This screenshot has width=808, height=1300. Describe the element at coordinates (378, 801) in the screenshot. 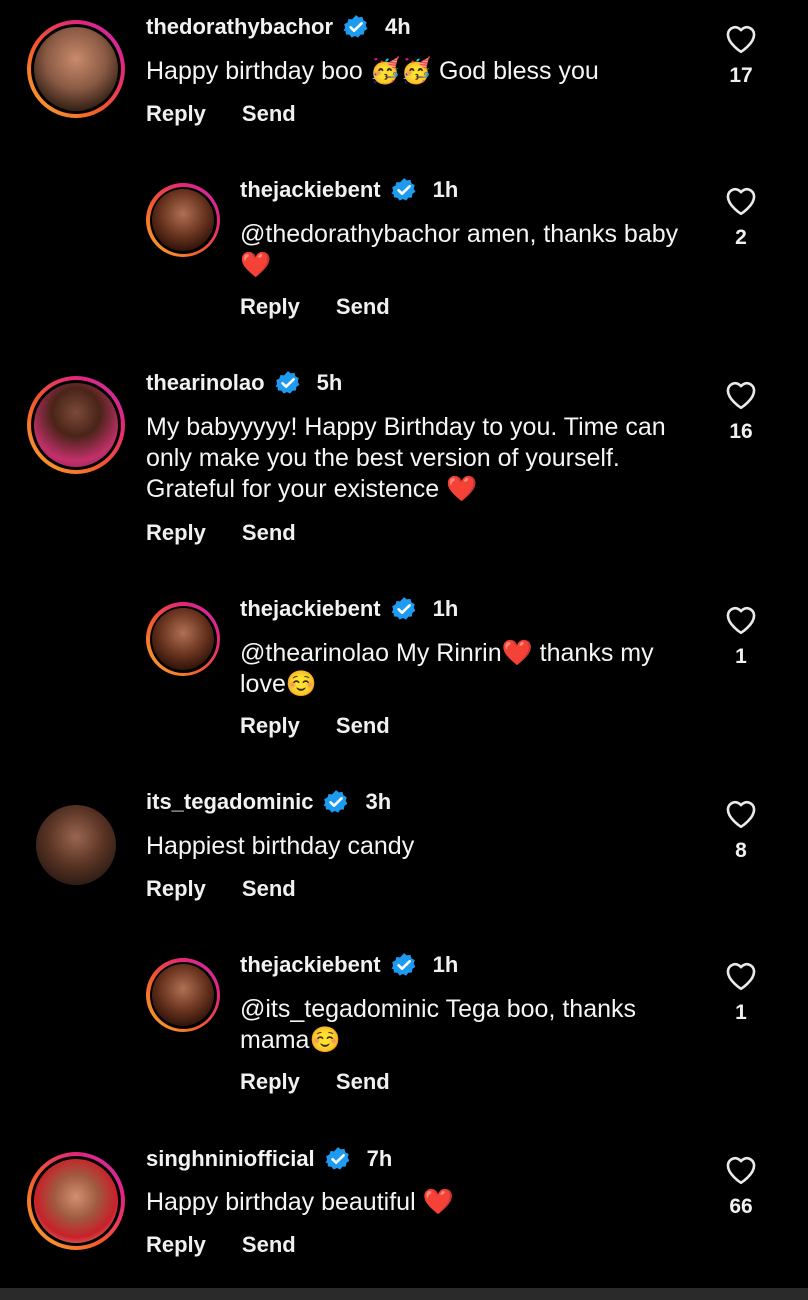

I see `timestamp: 3h` at that location.